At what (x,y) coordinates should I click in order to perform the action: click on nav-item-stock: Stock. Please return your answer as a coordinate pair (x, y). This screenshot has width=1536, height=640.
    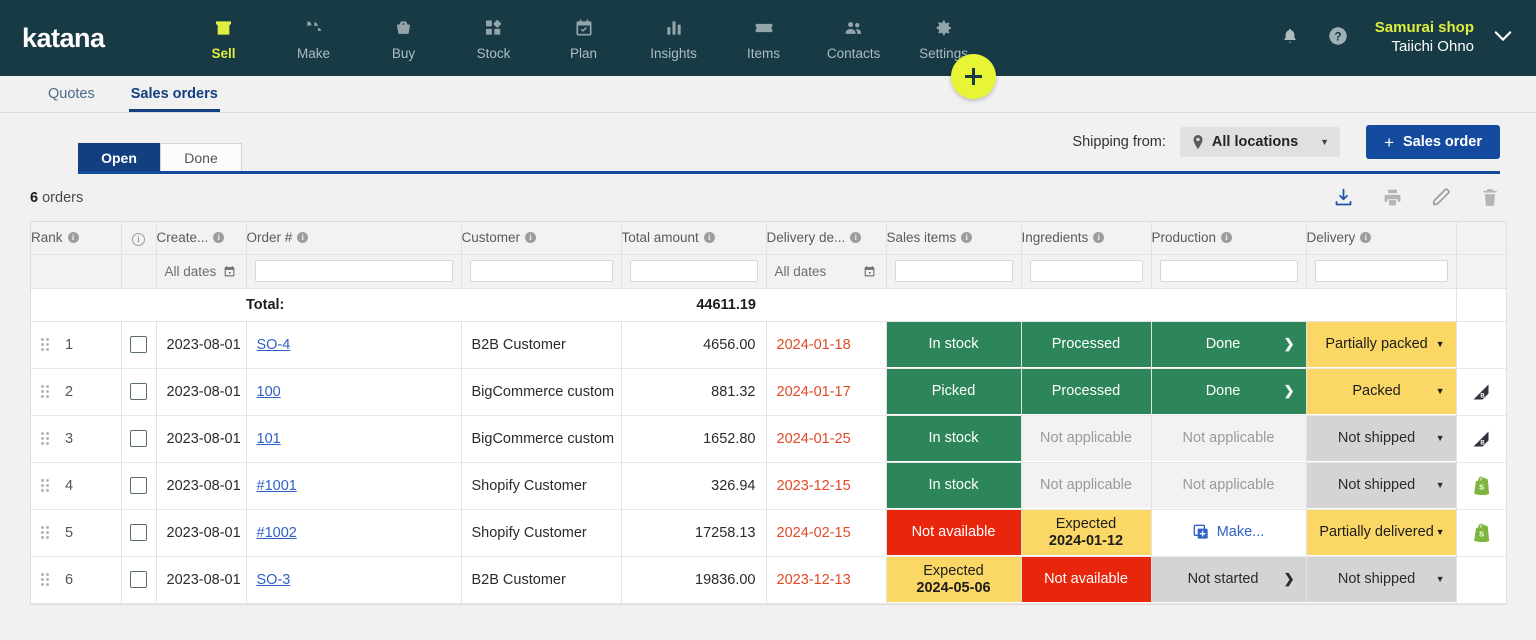
    Looking at the image, I should click on (494, 38).